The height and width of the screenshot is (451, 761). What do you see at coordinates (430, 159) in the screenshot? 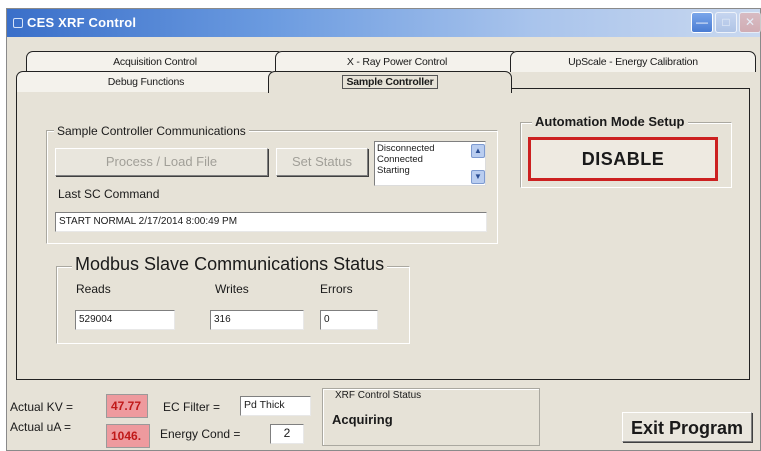
I see `status-option-connected: Connected` at bounding box center [430, 159].